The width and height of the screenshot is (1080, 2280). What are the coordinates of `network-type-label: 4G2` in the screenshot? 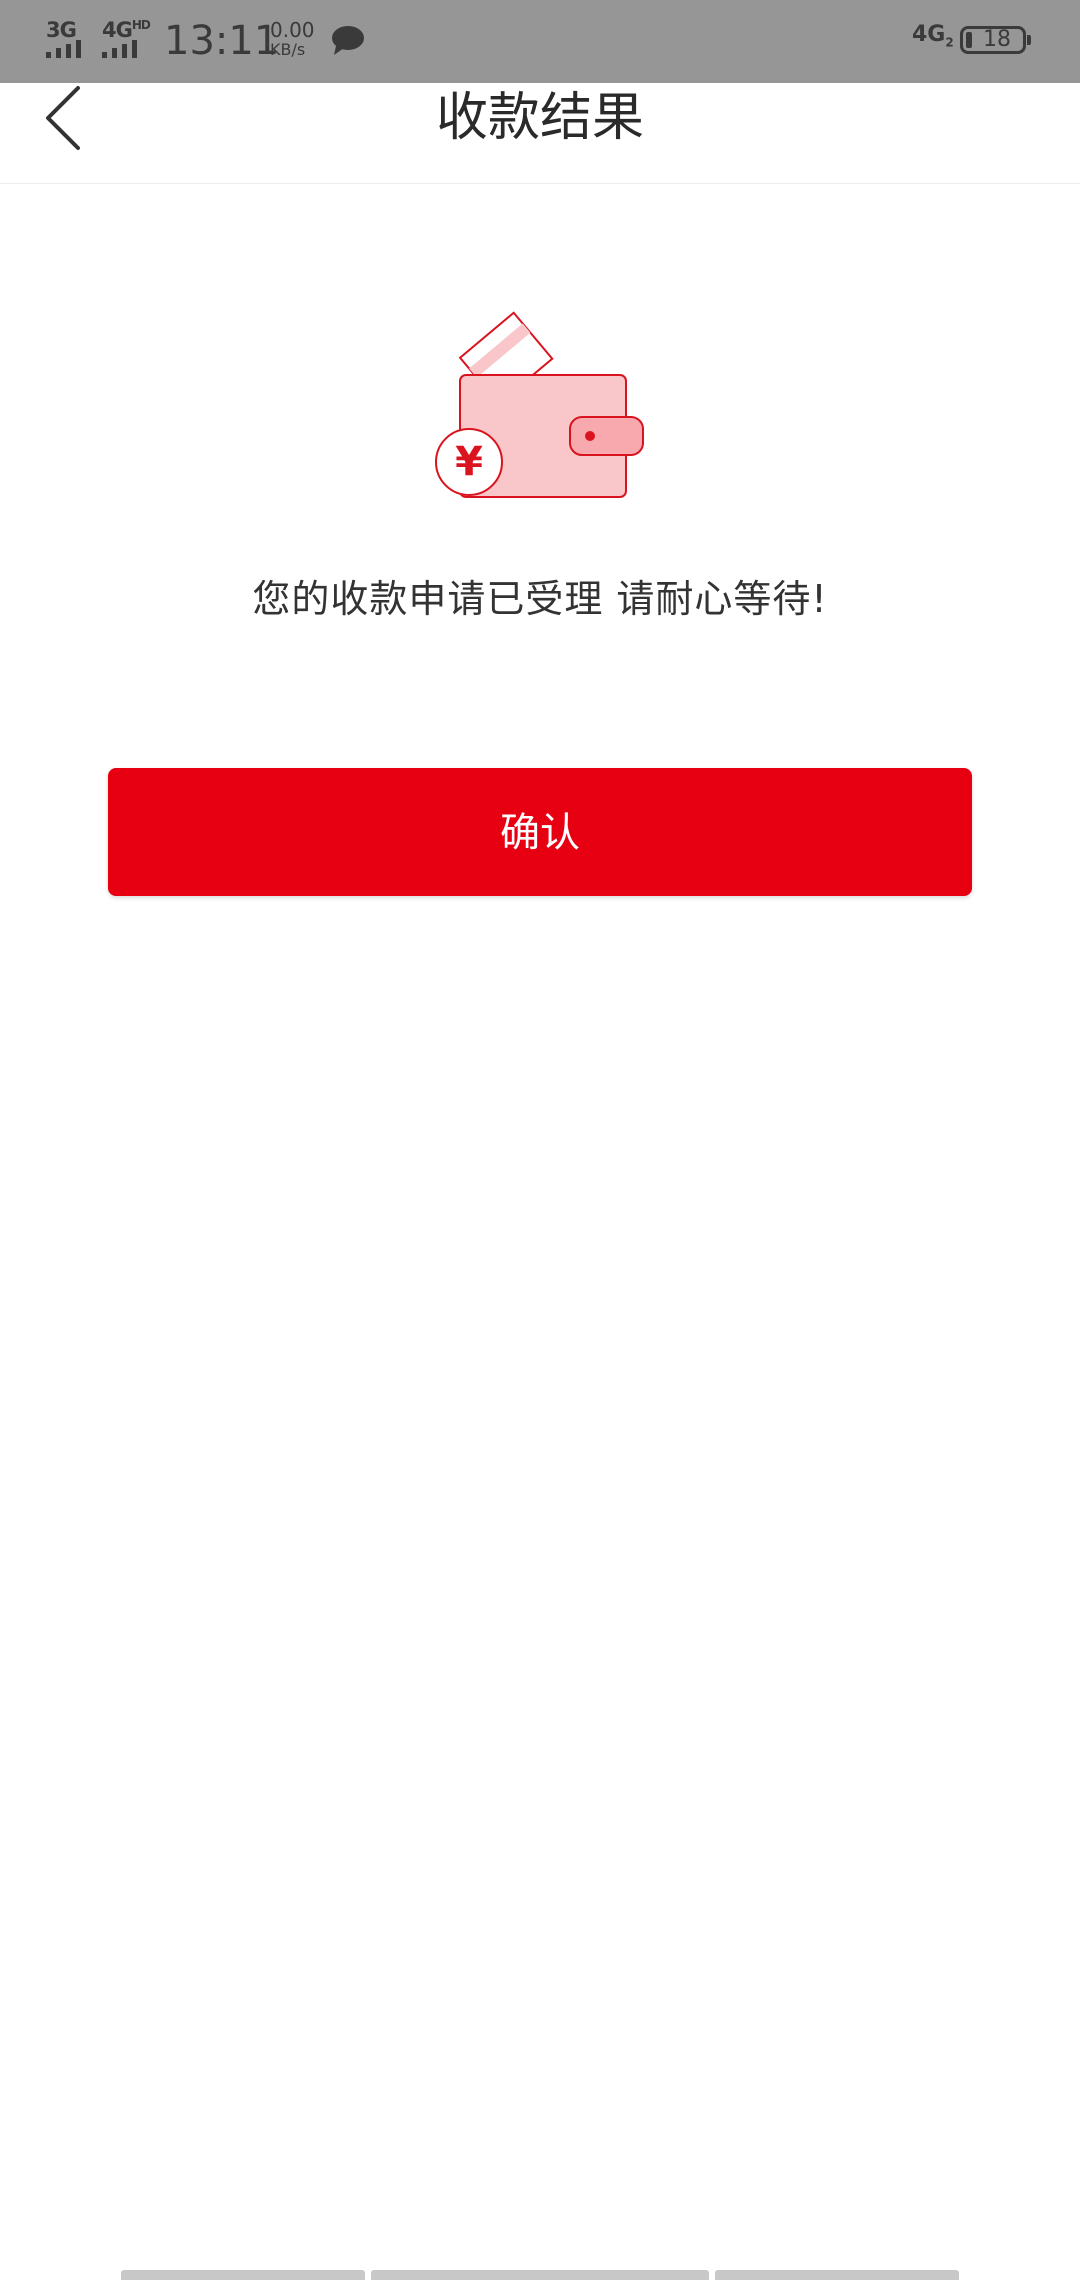 It's located at (933, 36).